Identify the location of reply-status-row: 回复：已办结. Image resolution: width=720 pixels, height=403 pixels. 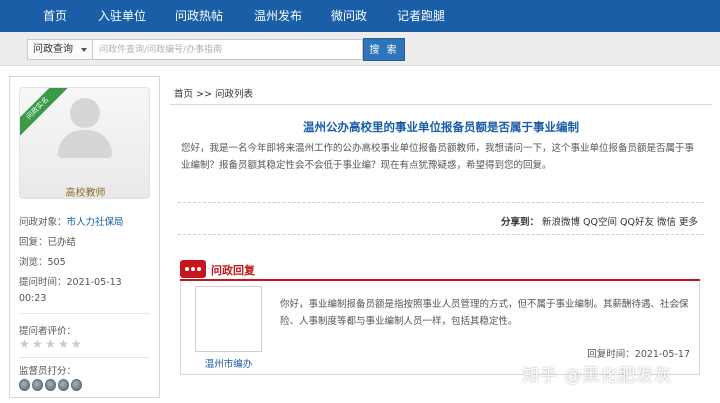
(47, 241).